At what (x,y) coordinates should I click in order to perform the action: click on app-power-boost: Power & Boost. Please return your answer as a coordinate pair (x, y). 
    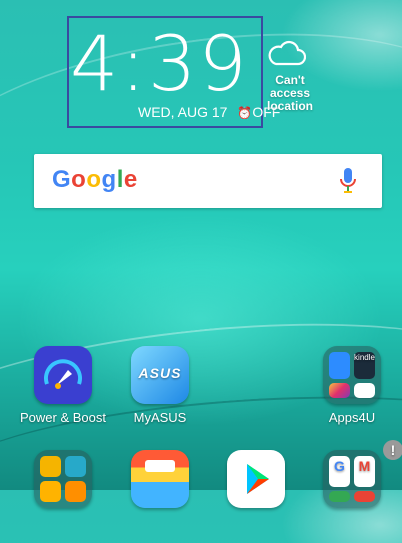
    Looking at the image, I should click on (63, 385).